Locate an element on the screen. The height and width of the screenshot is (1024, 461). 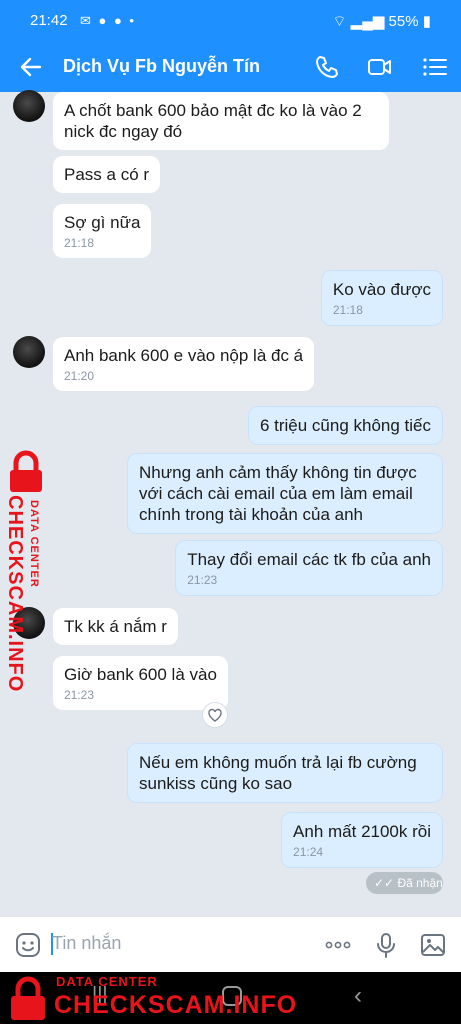
message-outgoing: Thay đổi email các tk fb của anh 21:23 is located at coordinates (309, 568).